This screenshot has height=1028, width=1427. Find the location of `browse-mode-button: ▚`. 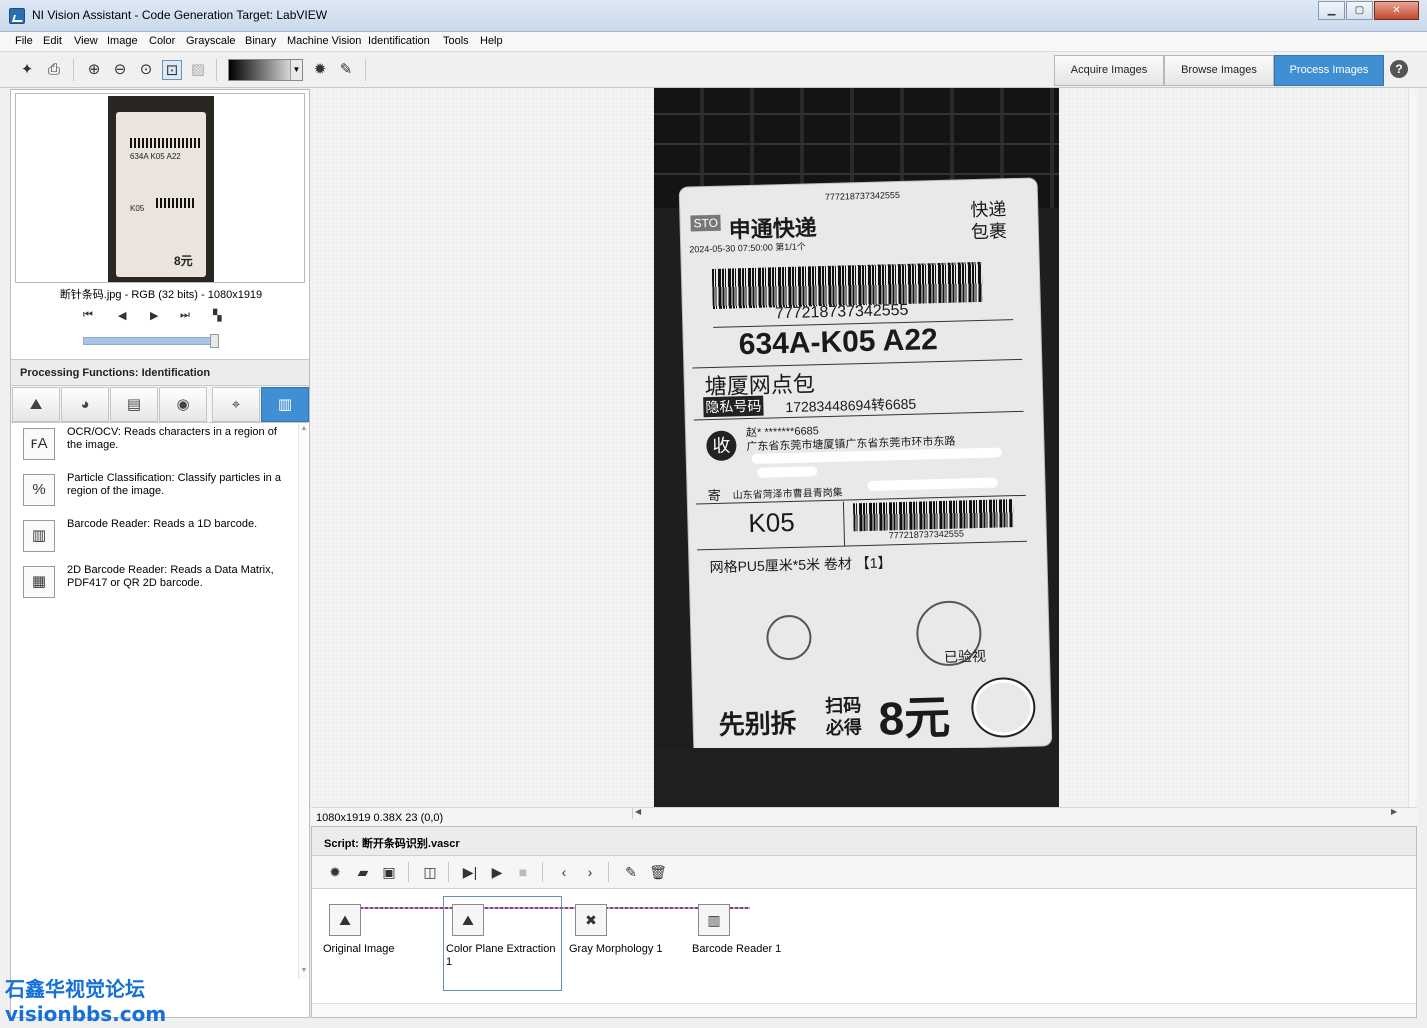

browse-mode-button: ▚ is located at coordinates (217, 315).